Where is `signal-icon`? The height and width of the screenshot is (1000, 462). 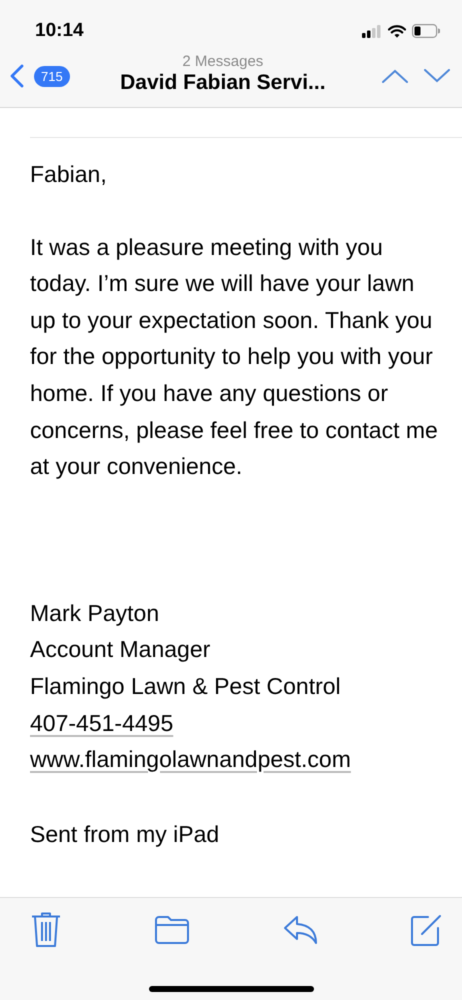
signal-icon is located at coordinates (372, 31).